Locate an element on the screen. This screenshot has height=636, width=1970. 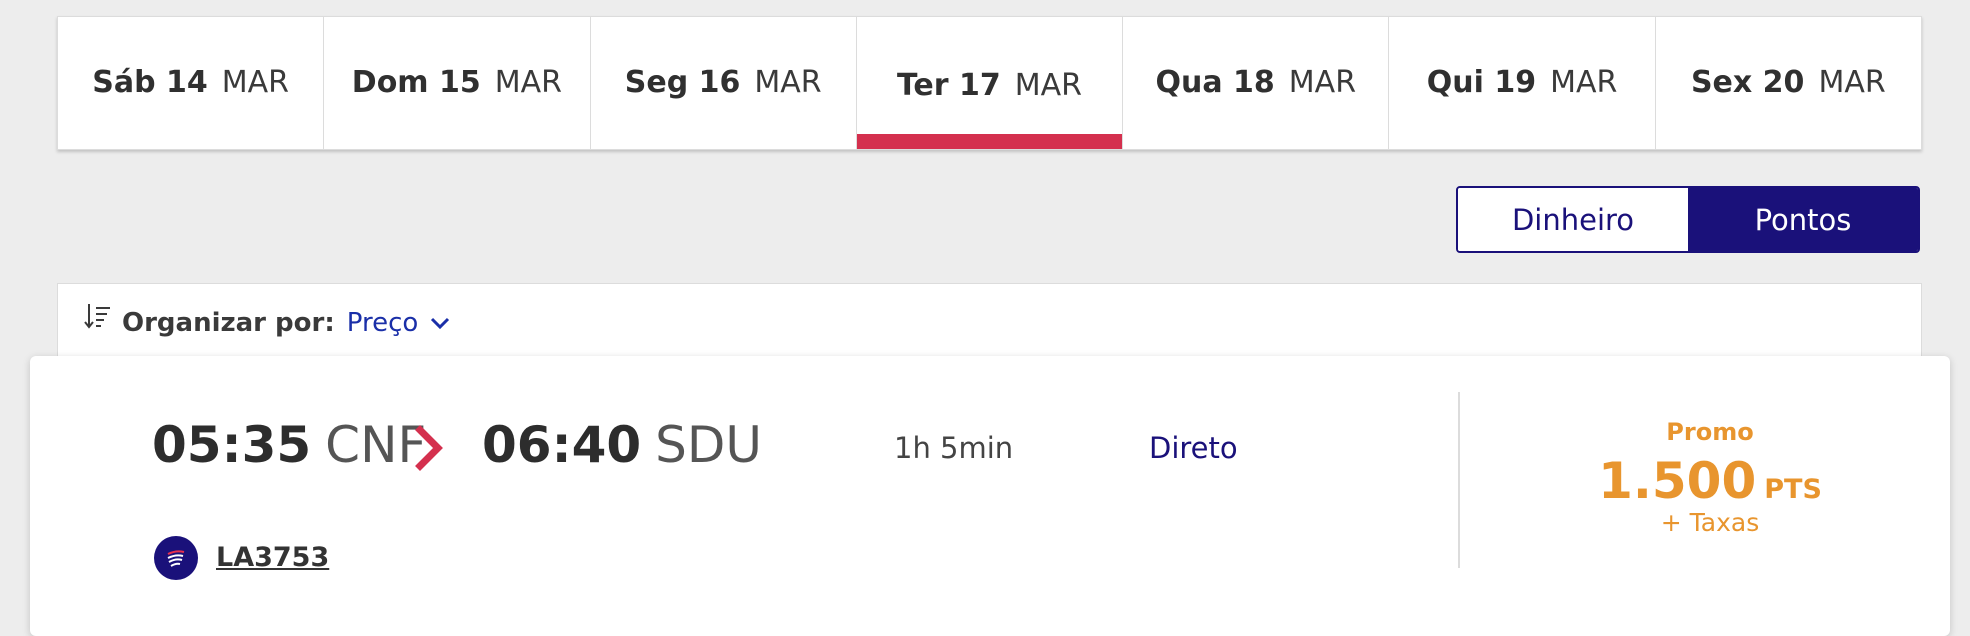
date-tab-qua-18: Qua 18 MAR is located at coordinates (1256, 83).